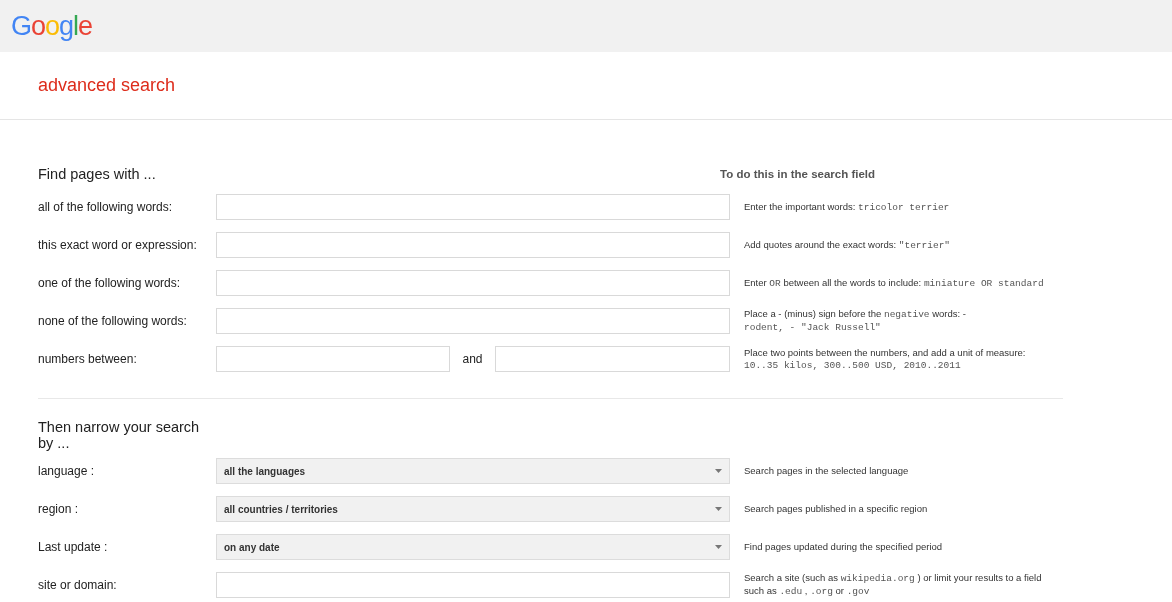  What do you see at coordinates (473, 509) in the screenshot?
I see `dropdown: all countries / territories` at bounding box center [473, 509].